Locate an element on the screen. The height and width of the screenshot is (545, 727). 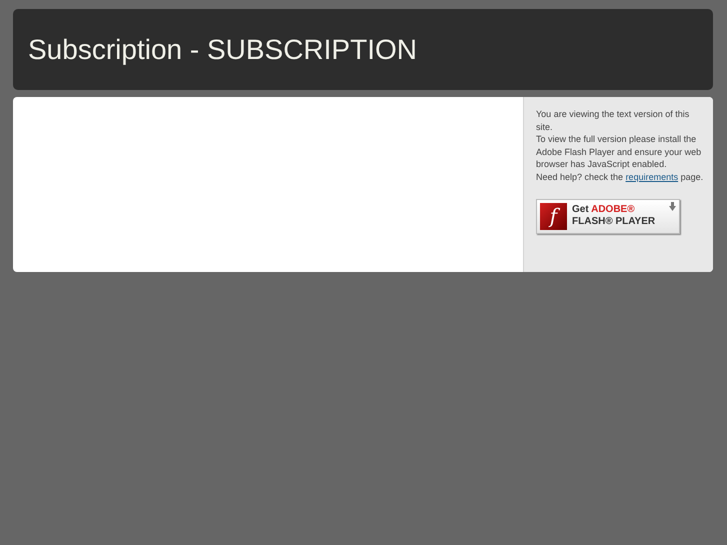
requirements-link: requirements is located at coordinates (652, 177).